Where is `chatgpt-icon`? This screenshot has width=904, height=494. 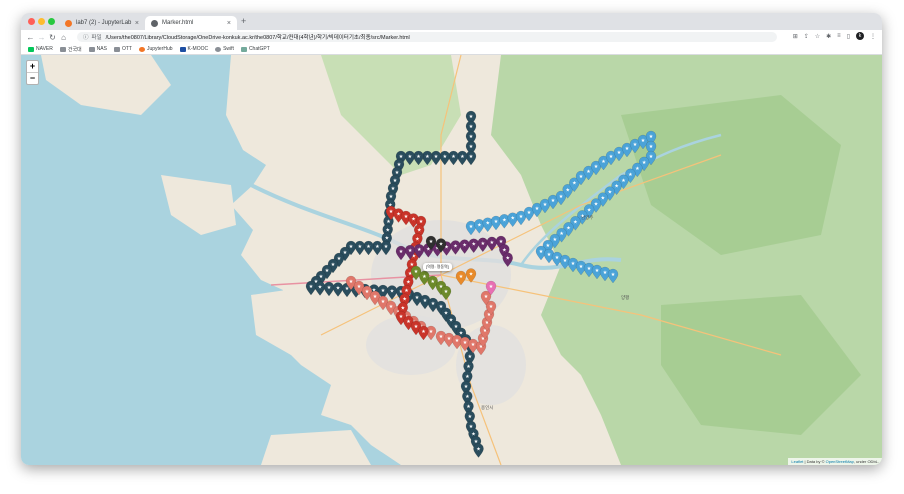 chatgpt-icon is located at coordinates (243, 49).